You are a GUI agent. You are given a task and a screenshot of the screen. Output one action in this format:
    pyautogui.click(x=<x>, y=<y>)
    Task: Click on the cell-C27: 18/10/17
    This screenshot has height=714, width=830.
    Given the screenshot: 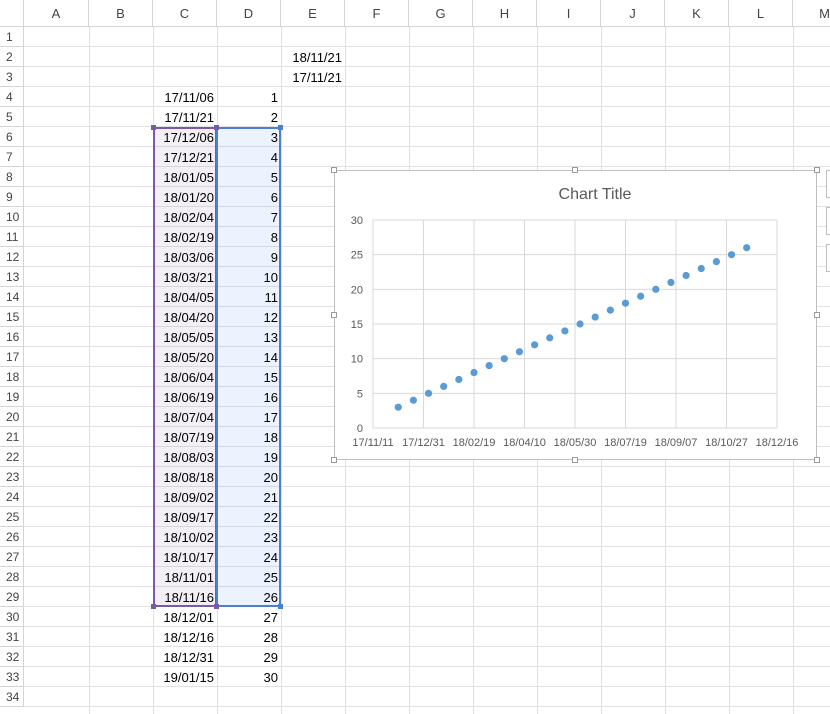 What is the action you would take?
    pyautogui.click(x=185, y=557)
    